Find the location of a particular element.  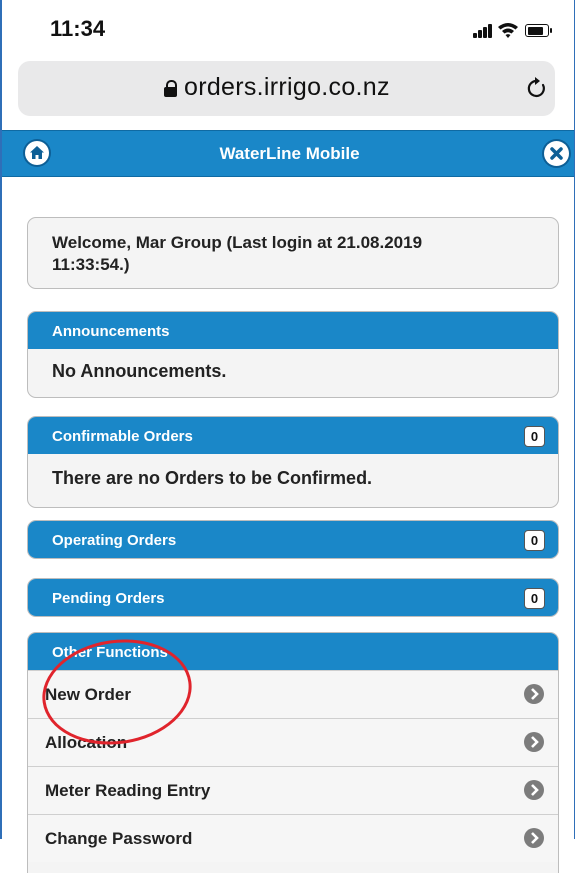

url-text: orders.irrigo.co.nz is located at coordinates (287, 87).